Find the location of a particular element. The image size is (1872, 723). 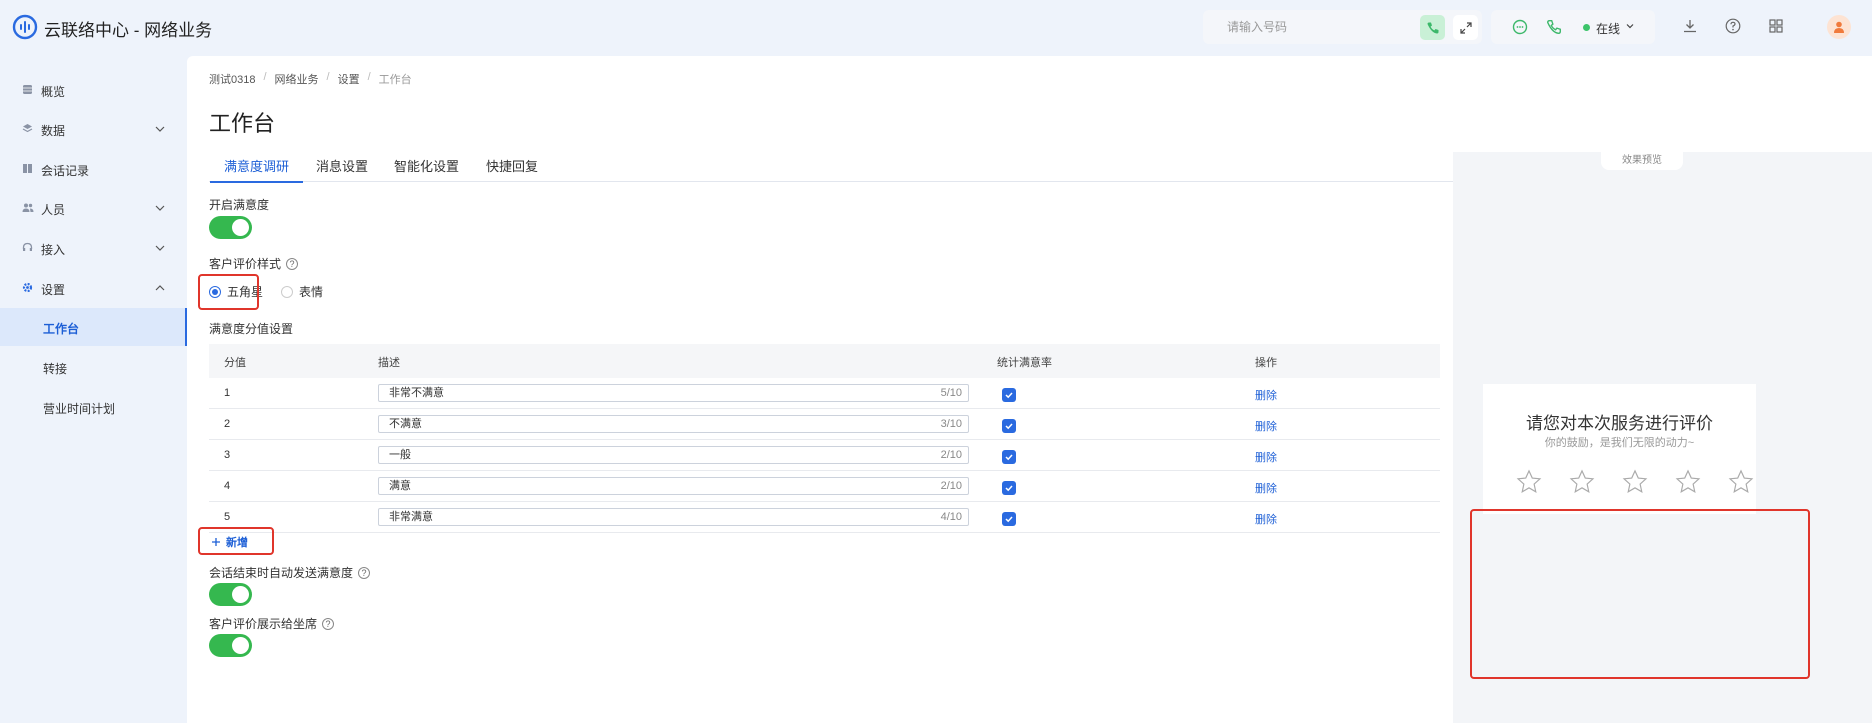

records-icon is located at coordinates (27, 168).